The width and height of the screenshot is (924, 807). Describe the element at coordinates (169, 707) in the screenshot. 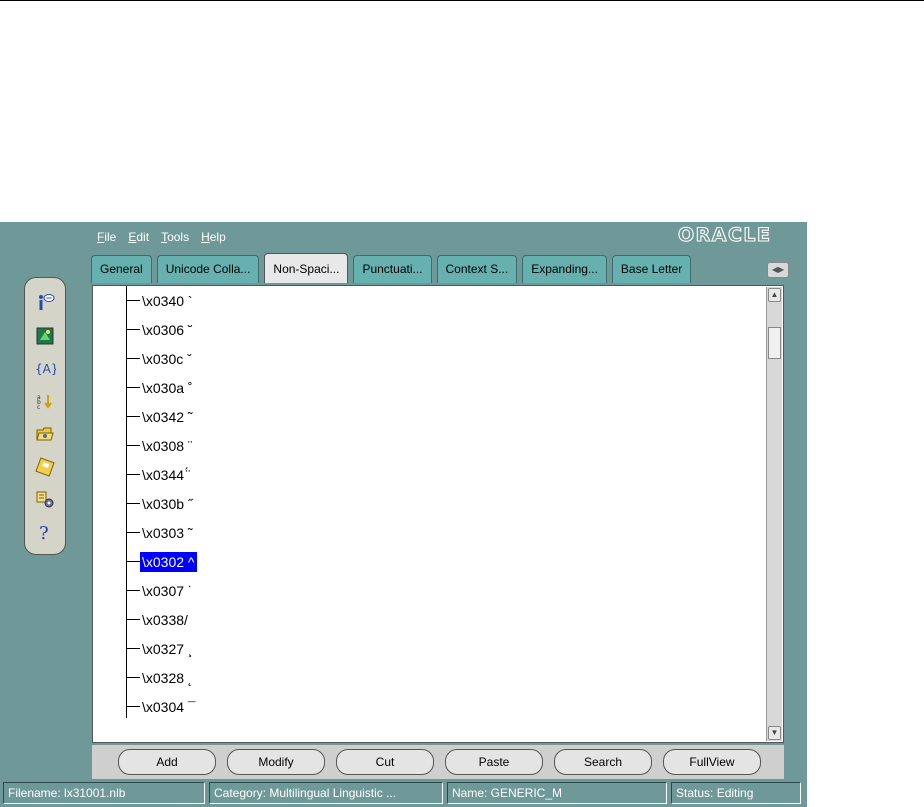

I see `tree-item-label: \x0304 ¯` at that location.